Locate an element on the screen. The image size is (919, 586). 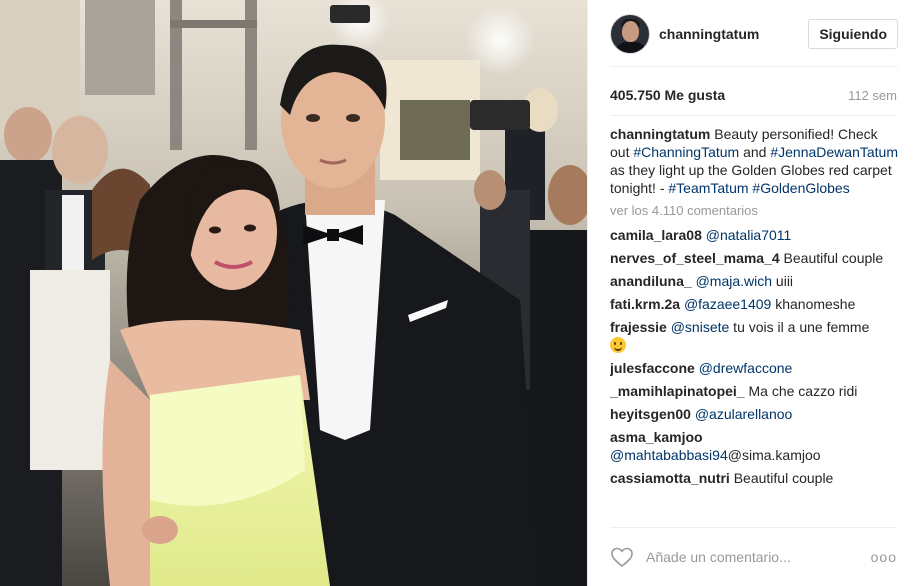
heart-icon is located at coordinates (622, 557).